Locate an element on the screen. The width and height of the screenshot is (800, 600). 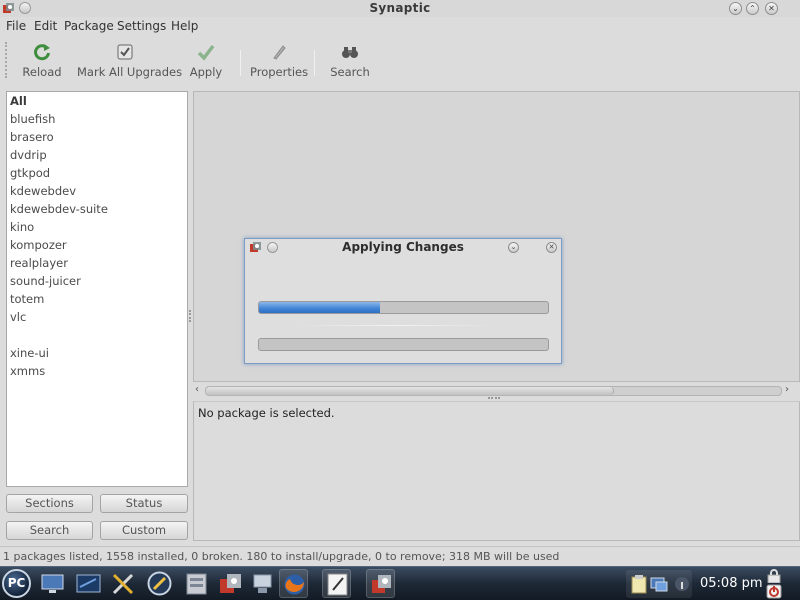
list-item: xmms is located at coordinates (27, 371).